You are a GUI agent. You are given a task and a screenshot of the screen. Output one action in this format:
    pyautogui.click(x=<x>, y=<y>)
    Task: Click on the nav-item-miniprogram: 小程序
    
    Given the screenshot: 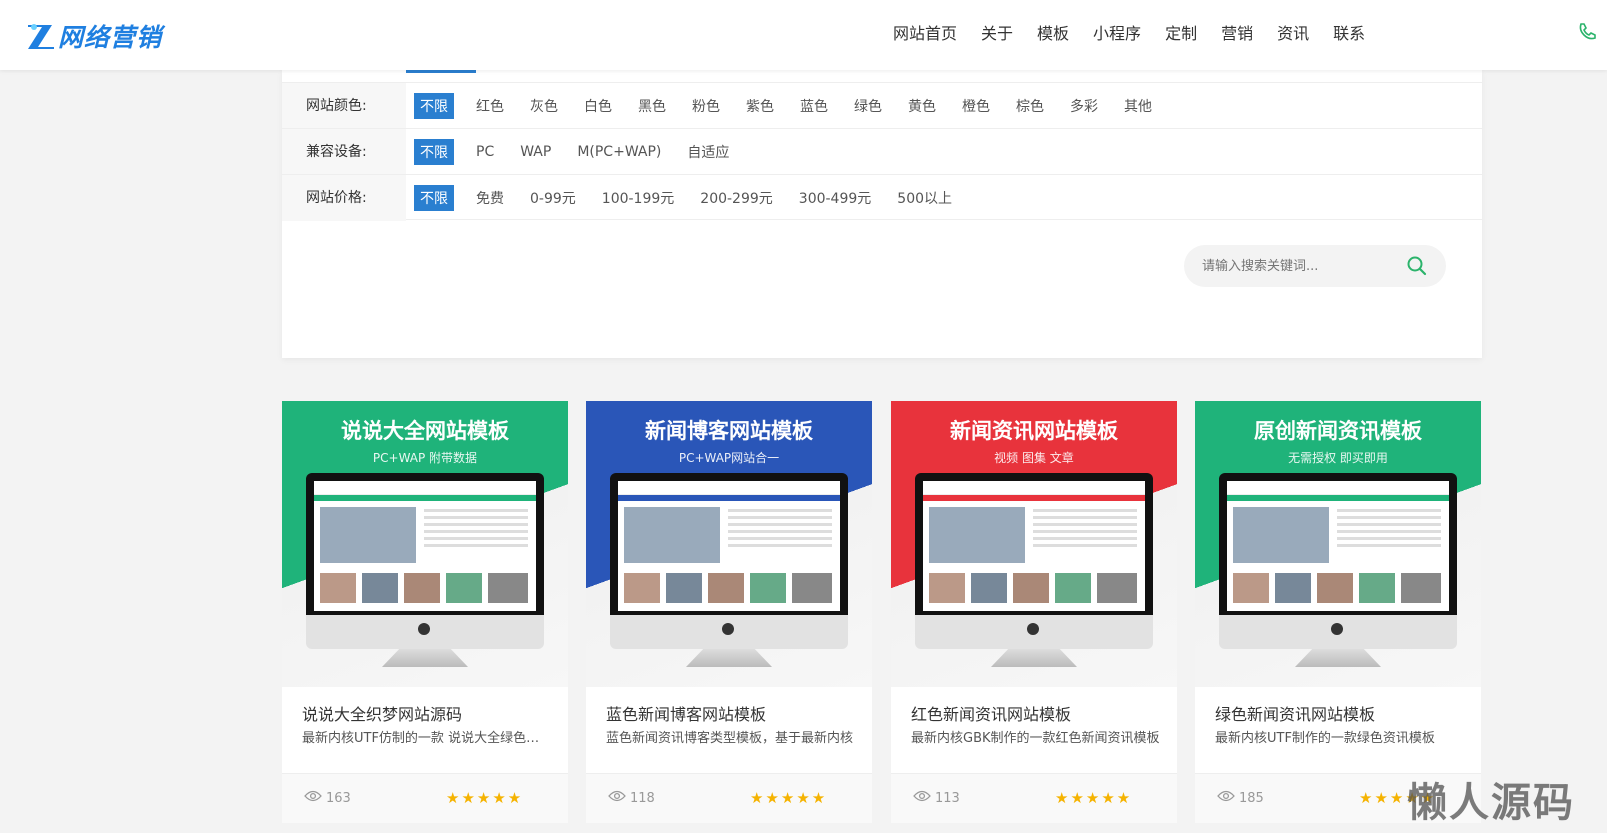 What is the action you would take?
    pyautogui.click(x=1117, y=32)
    